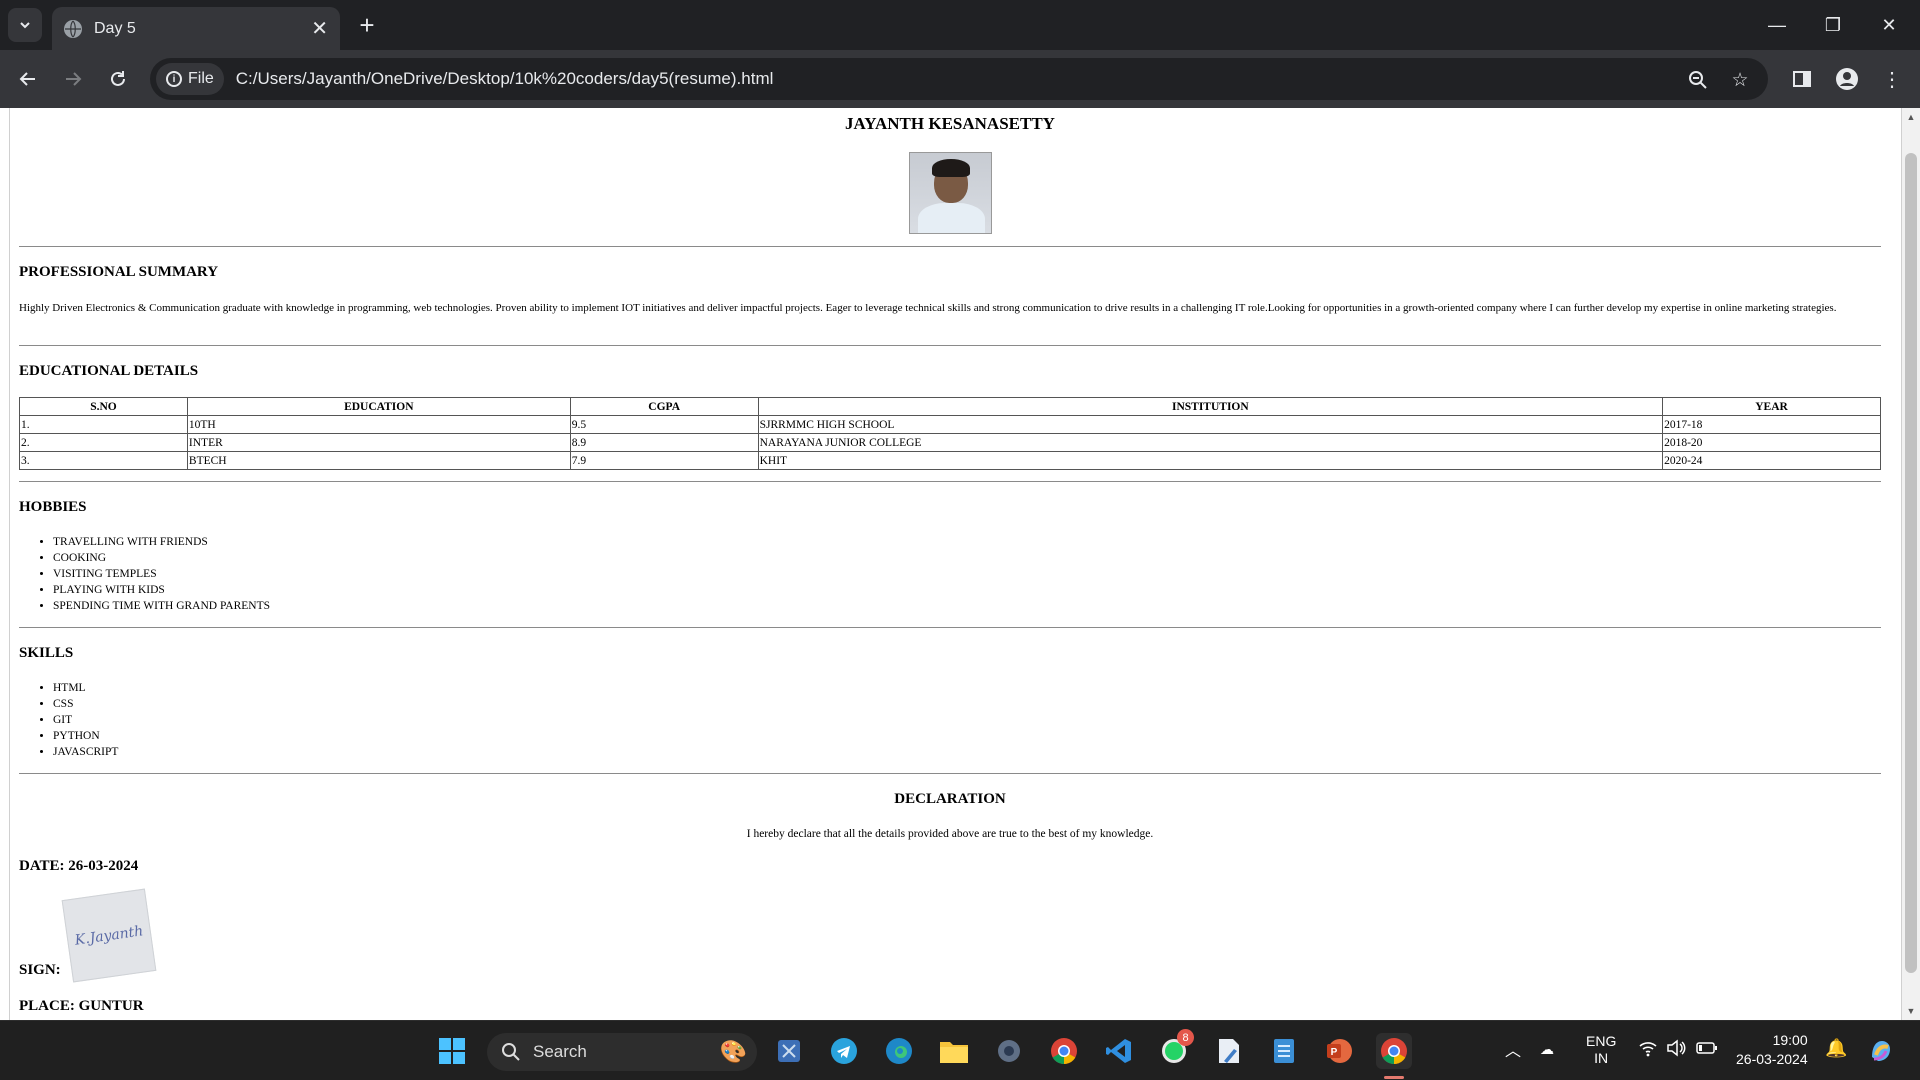  I want to click on vertical-scrollbar: ▲ ▼, so click(1911, 564).